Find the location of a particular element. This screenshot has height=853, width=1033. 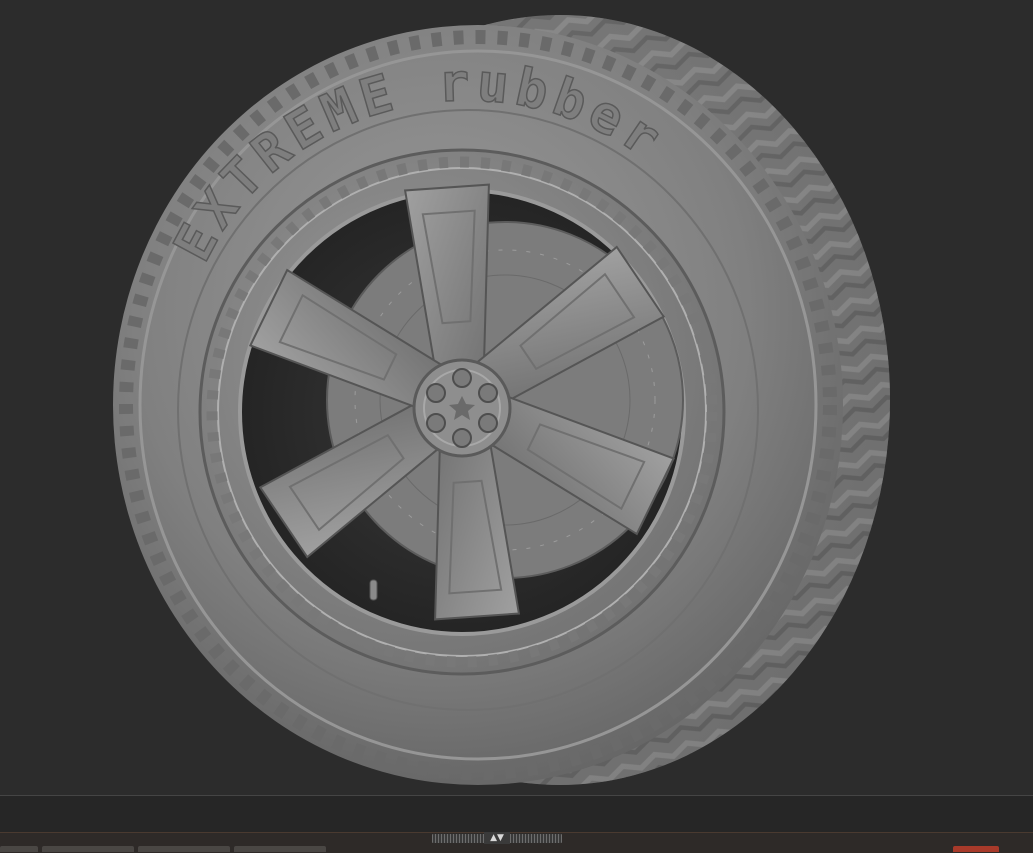

alert-indicator is located at coordinates (976, 849).